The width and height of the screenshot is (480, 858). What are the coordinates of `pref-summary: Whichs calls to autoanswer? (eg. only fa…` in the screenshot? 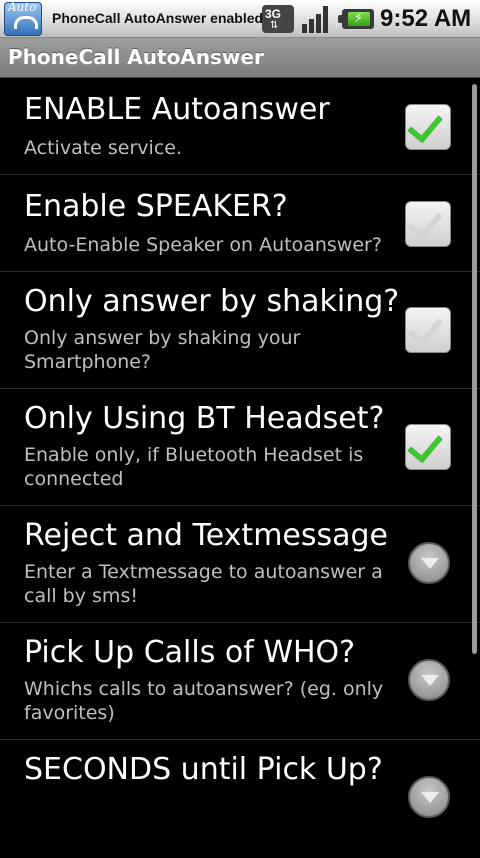 It's located at (204, 701).